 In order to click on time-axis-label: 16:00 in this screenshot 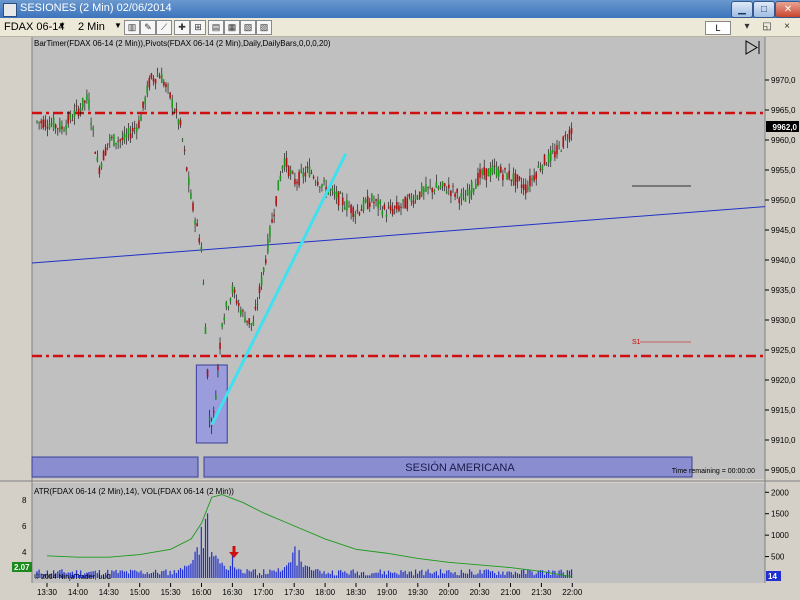, I will do `click(201, 592)`.